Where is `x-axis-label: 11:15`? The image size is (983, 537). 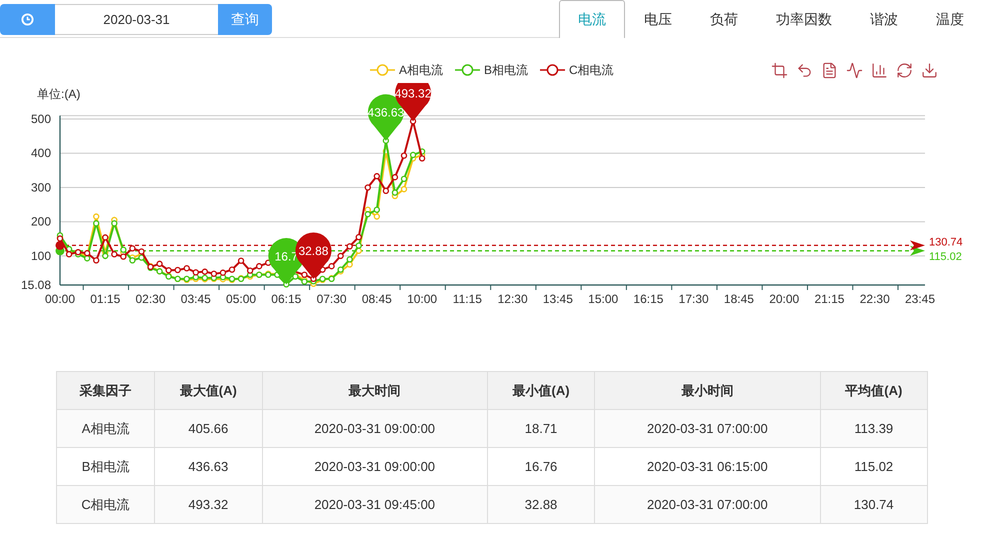
x-axis-label: 11:15 is located at coordinates (467, 299).